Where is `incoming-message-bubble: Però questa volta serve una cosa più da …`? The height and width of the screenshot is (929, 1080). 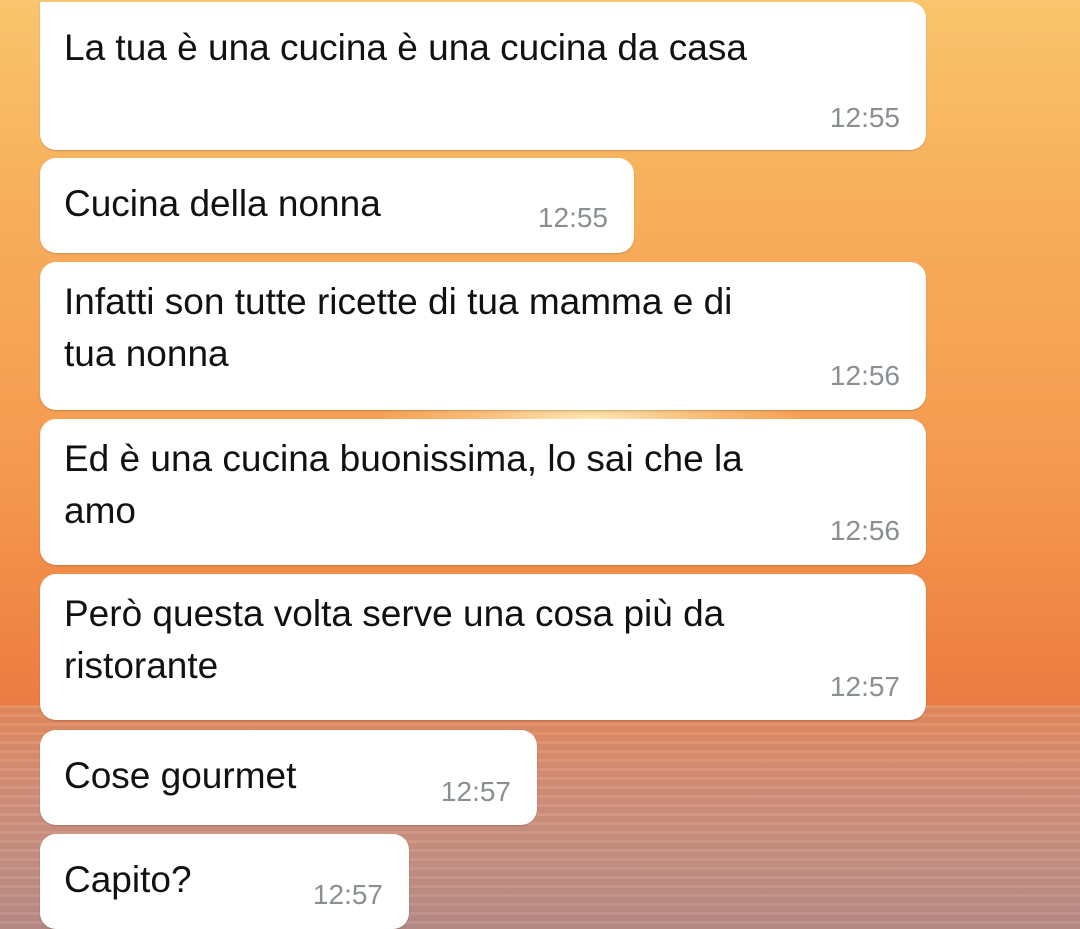
incoming-message-bubble: Però questa volta serve una cosa più da … is located at coordinates (483, 647).